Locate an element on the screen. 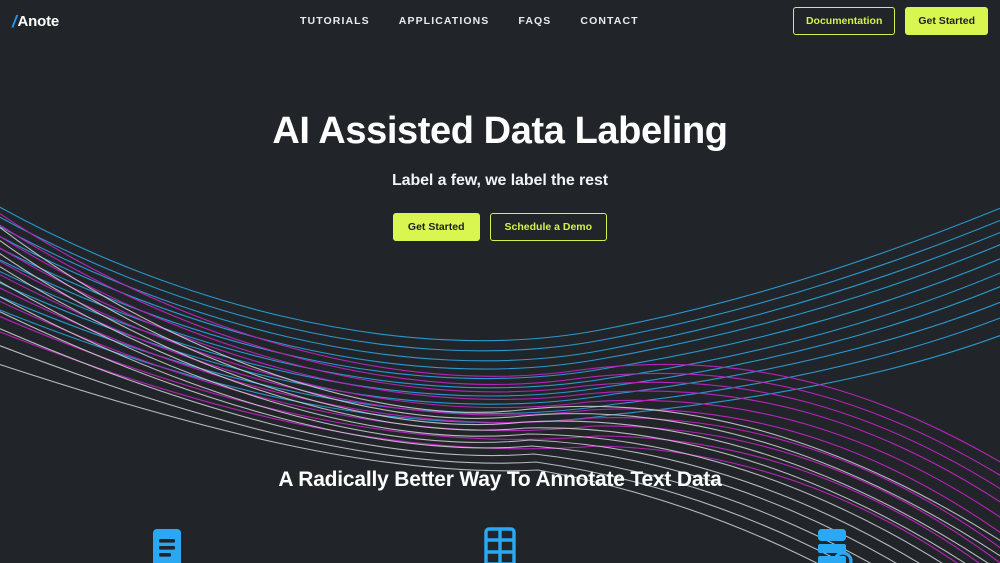 The height and width of the screenshot is (563, 1000). feature-icon-row is located at coordinates (500, 544).